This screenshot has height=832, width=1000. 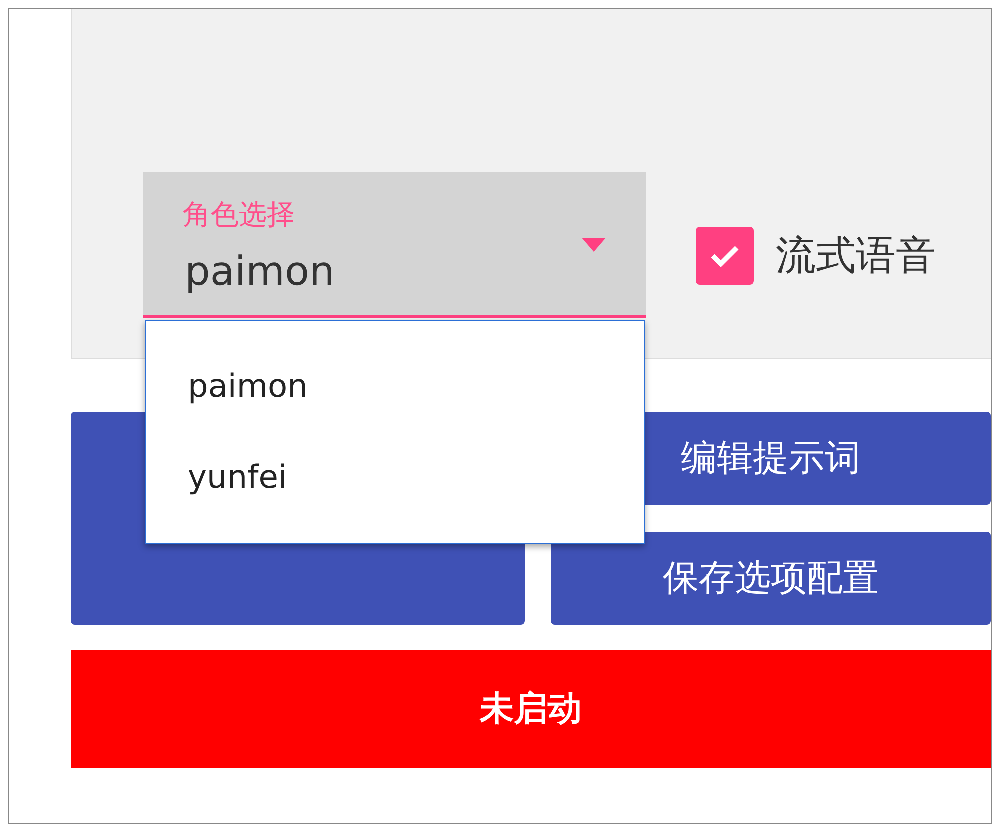 I want to click on check-icon, so click(x=725, y=256).